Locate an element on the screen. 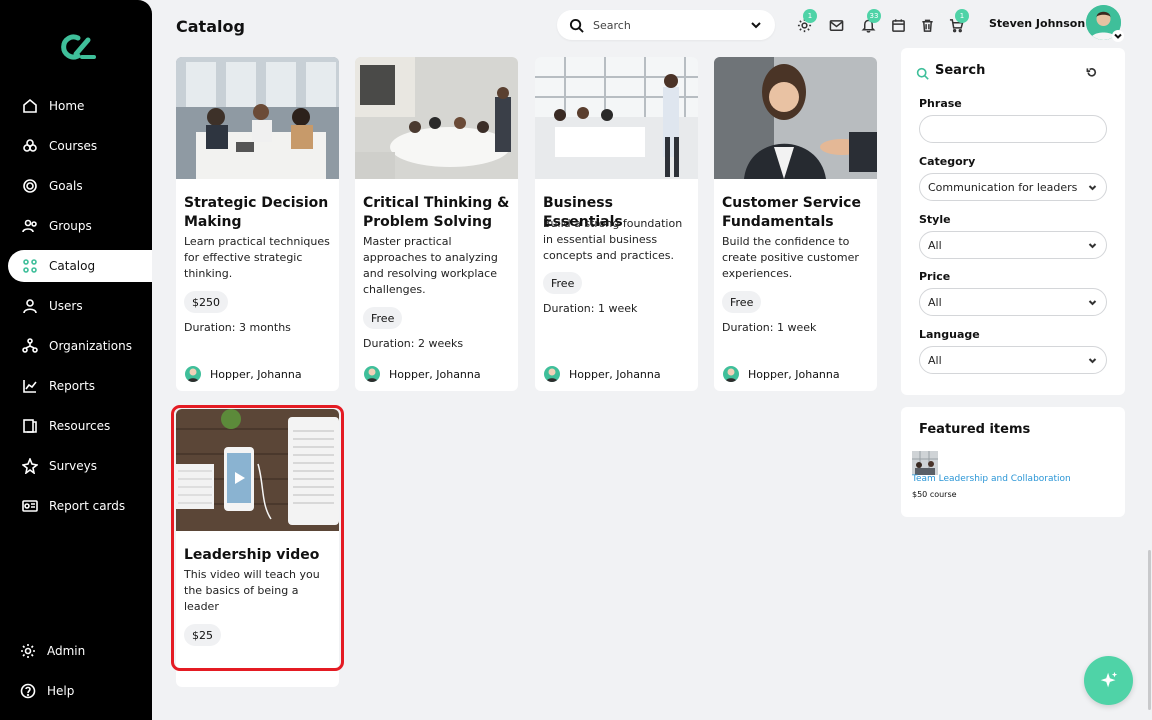 Image resolution: width=1152 pixels, height=720 pixels. cart-badge: 1 is located at coordinates (962, 16).